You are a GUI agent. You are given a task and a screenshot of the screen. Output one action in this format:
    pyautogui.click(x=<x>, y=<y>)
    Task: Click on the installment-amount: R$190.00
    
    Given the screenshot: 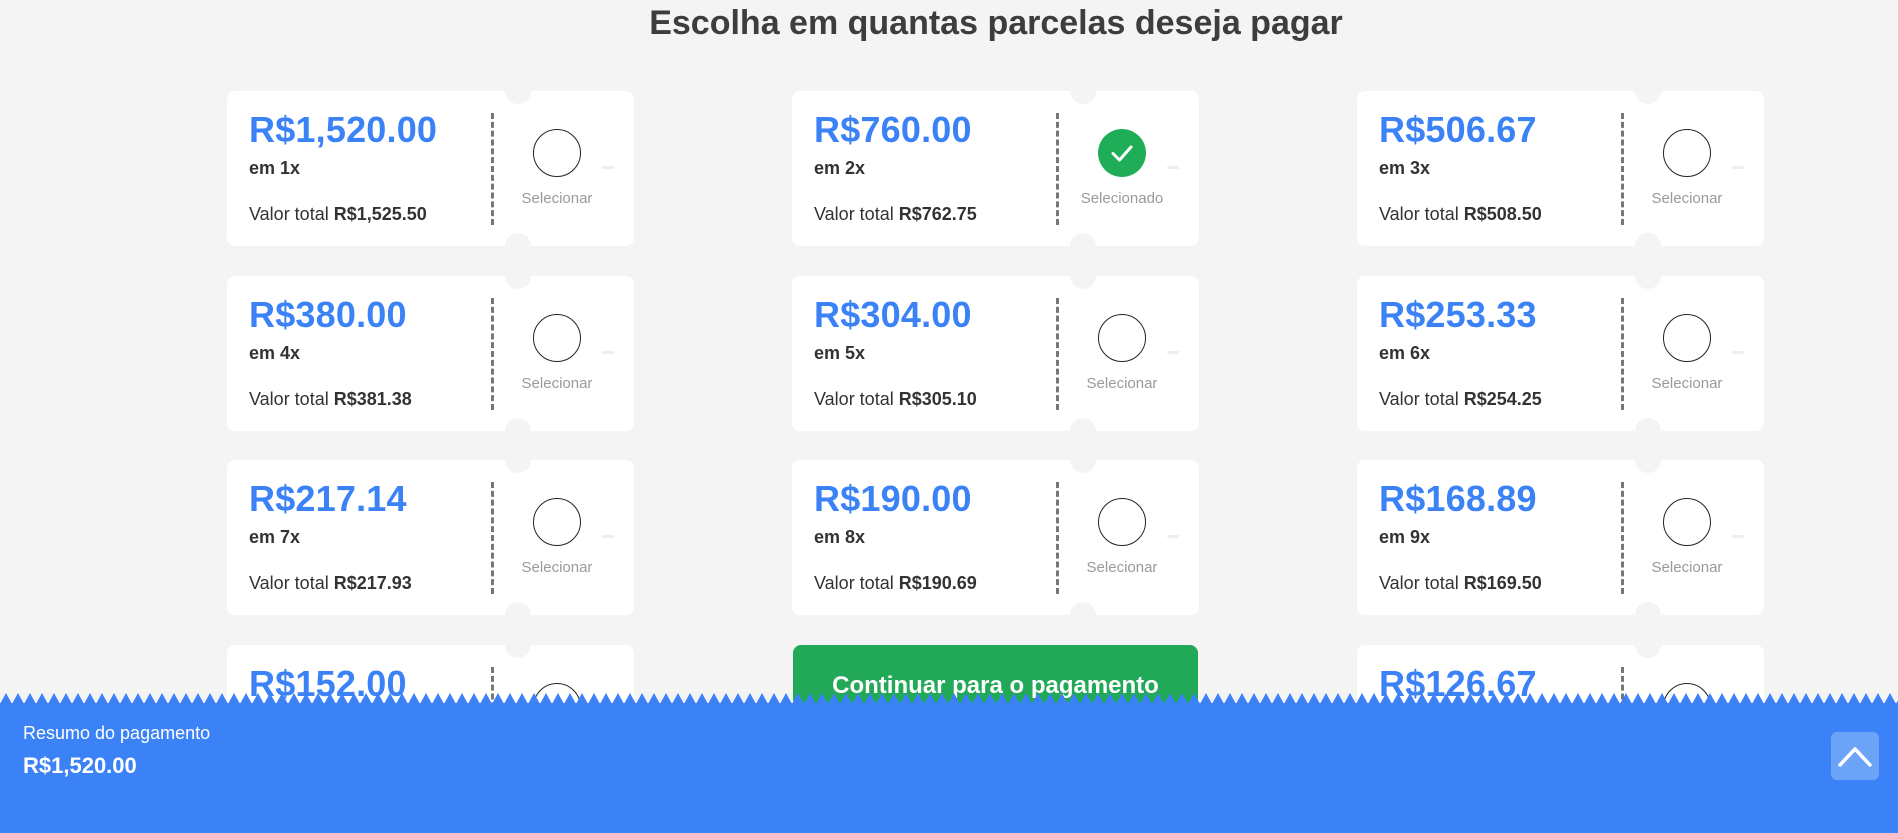 What is the action you would take?
    pyautogui.click(x=893, y=498)
    